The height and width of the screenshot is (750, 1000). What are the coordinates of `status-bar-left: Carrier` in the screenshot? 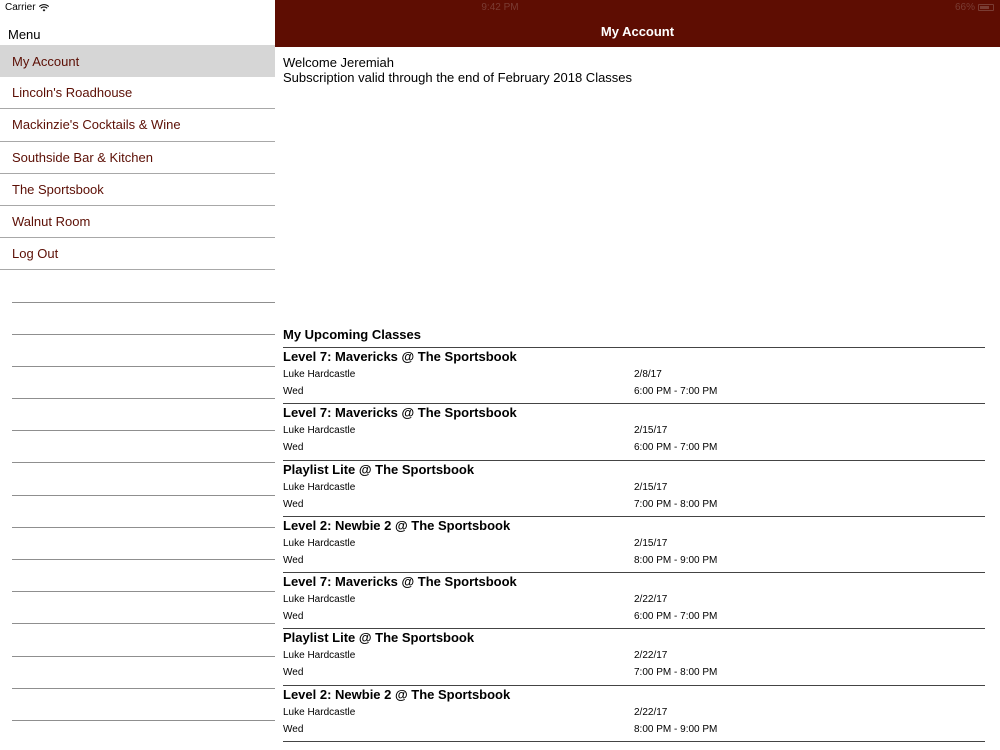 It's located at (27, 7).